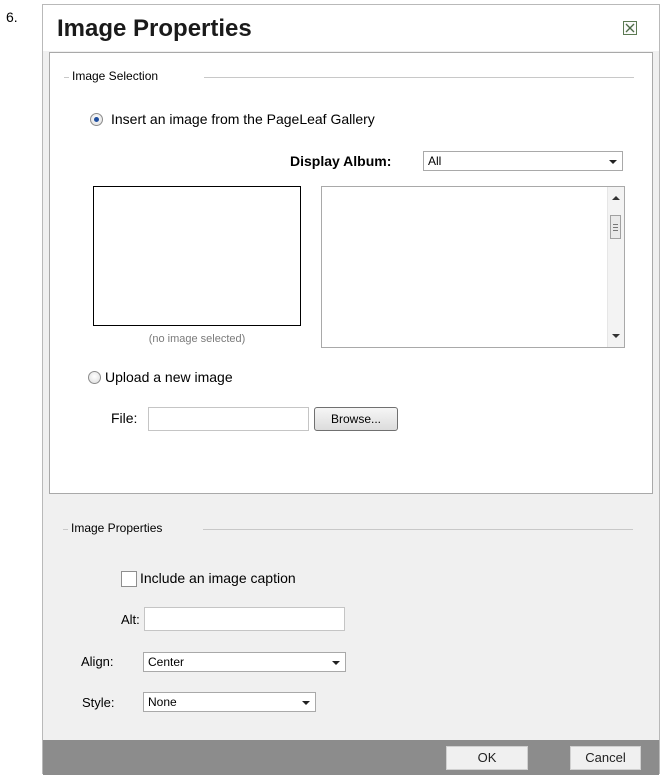 The image size is (661, 775). Describe the element at coordinates (218, 578) in the screenshot. I see `caption-checkbox-label: Include an image caption` at that location.